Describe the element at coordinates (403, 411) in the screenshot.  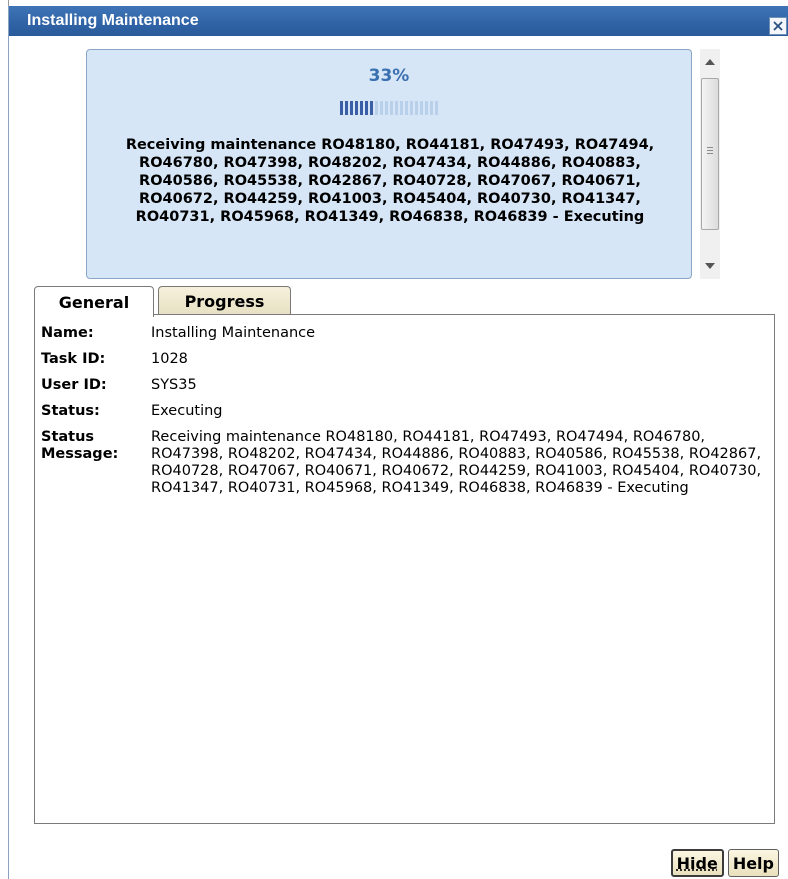
I see `status-row: Status: Executing` at that location.